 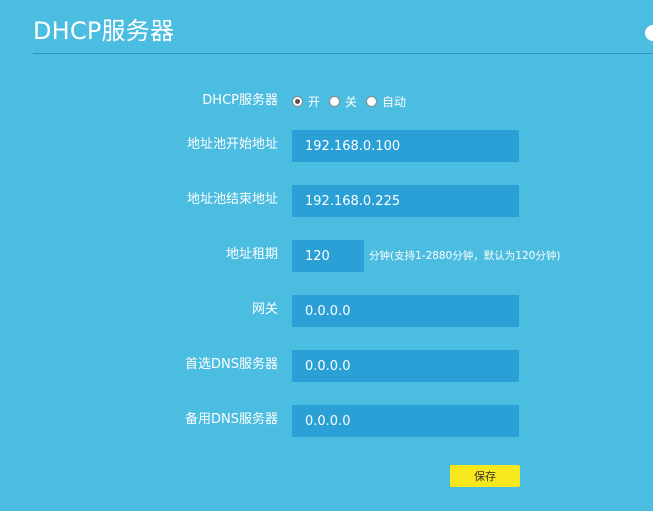 I want to click on radio-auto-label: 自动, so click(x=394, y=101).